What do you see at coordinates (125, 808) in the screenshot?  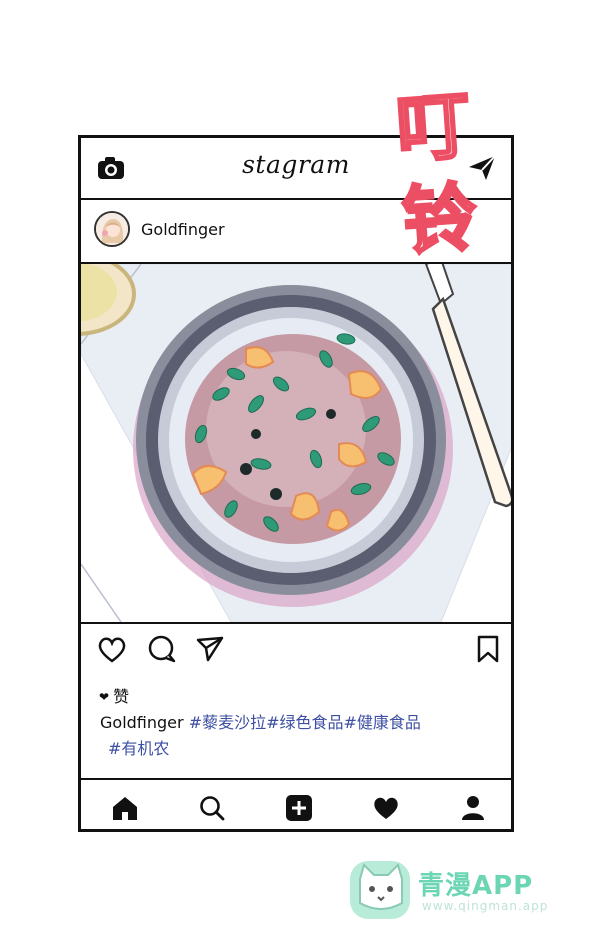 I see `home-icon` at bounding box center [125, 808].